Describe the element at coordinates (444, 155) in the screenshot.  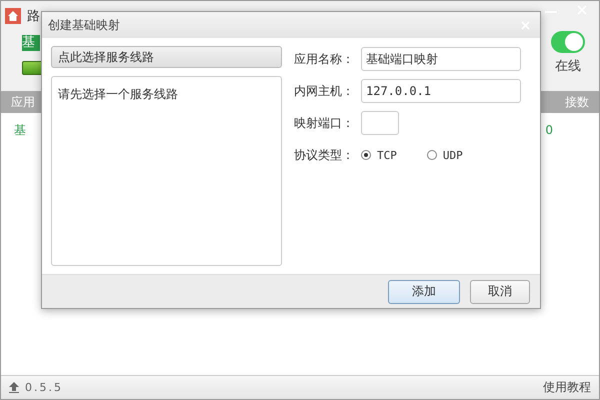
I see `protocol-radio: UDP` at that location.